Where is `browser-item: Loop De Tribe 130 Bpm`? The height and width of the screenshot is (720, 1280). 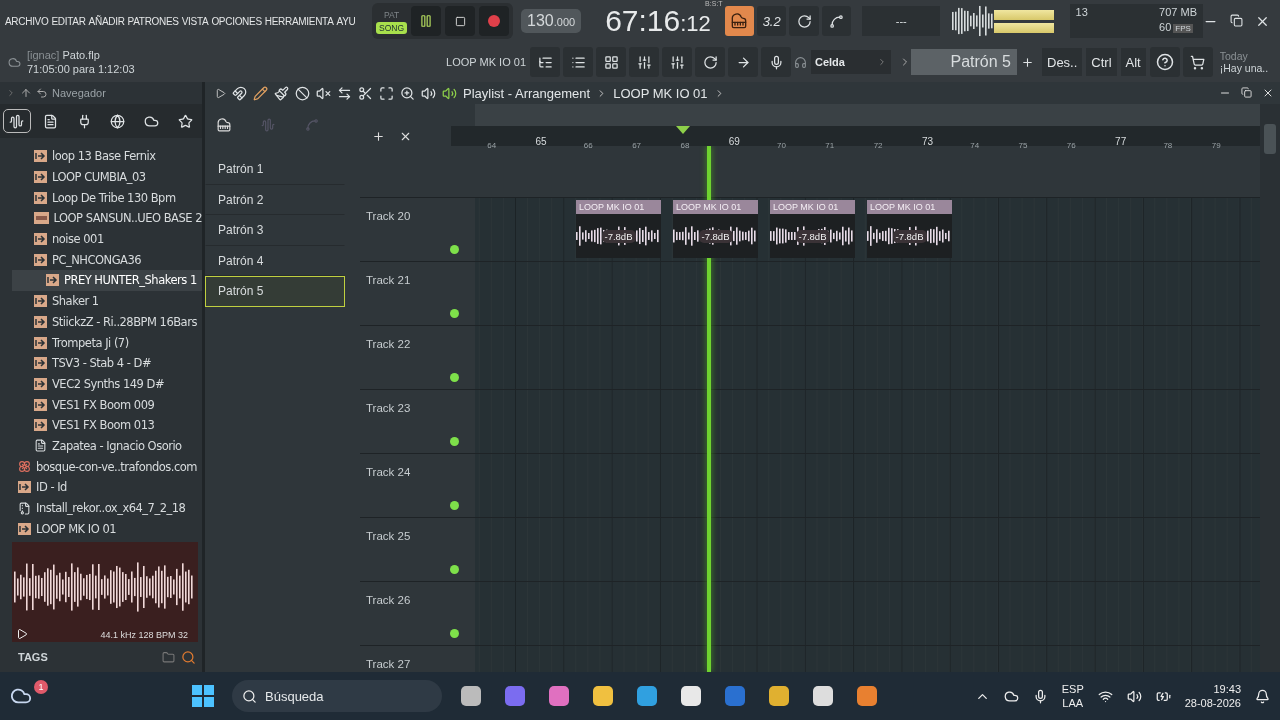
browser-item: Loop De Tribe 130 Bpm is located at coordinates (101, 198).